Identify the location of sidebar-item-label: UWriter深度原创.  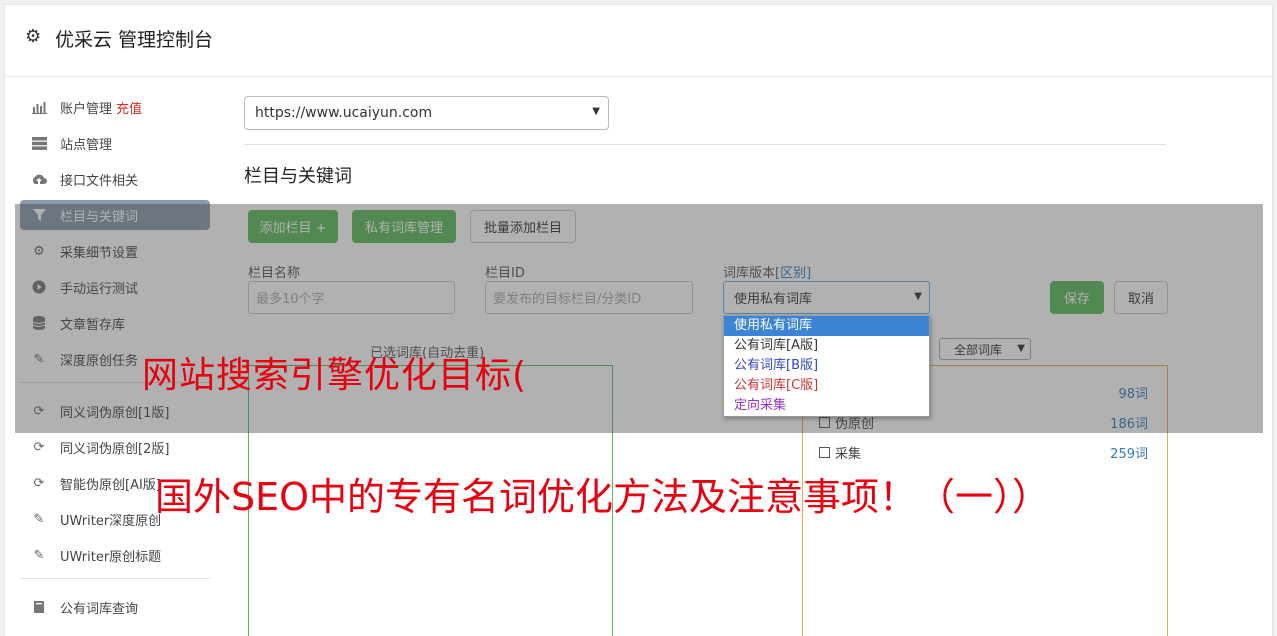
(111, 521).